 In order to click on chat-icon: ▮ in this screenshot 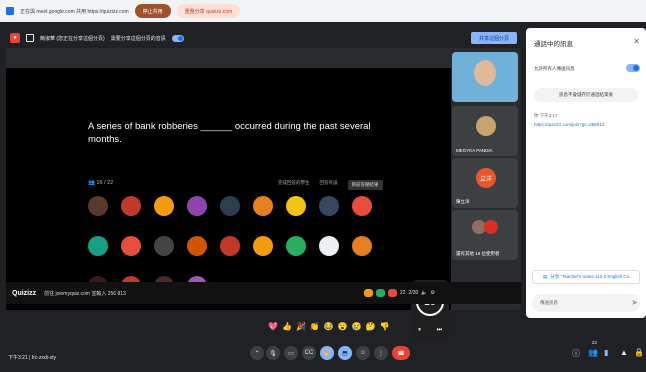, I will do `click(606, 352)`.